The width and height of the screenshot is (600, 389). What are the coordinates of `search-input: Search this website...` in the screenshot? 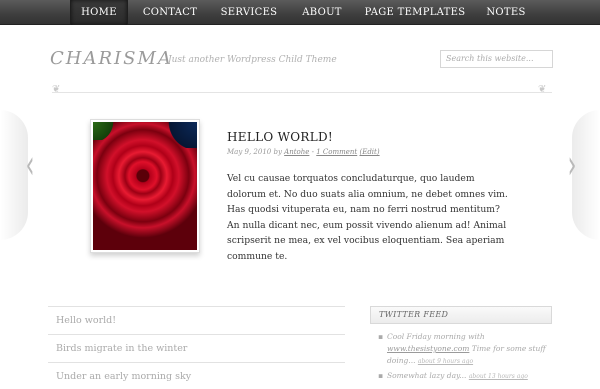 It's located at (496, 59).